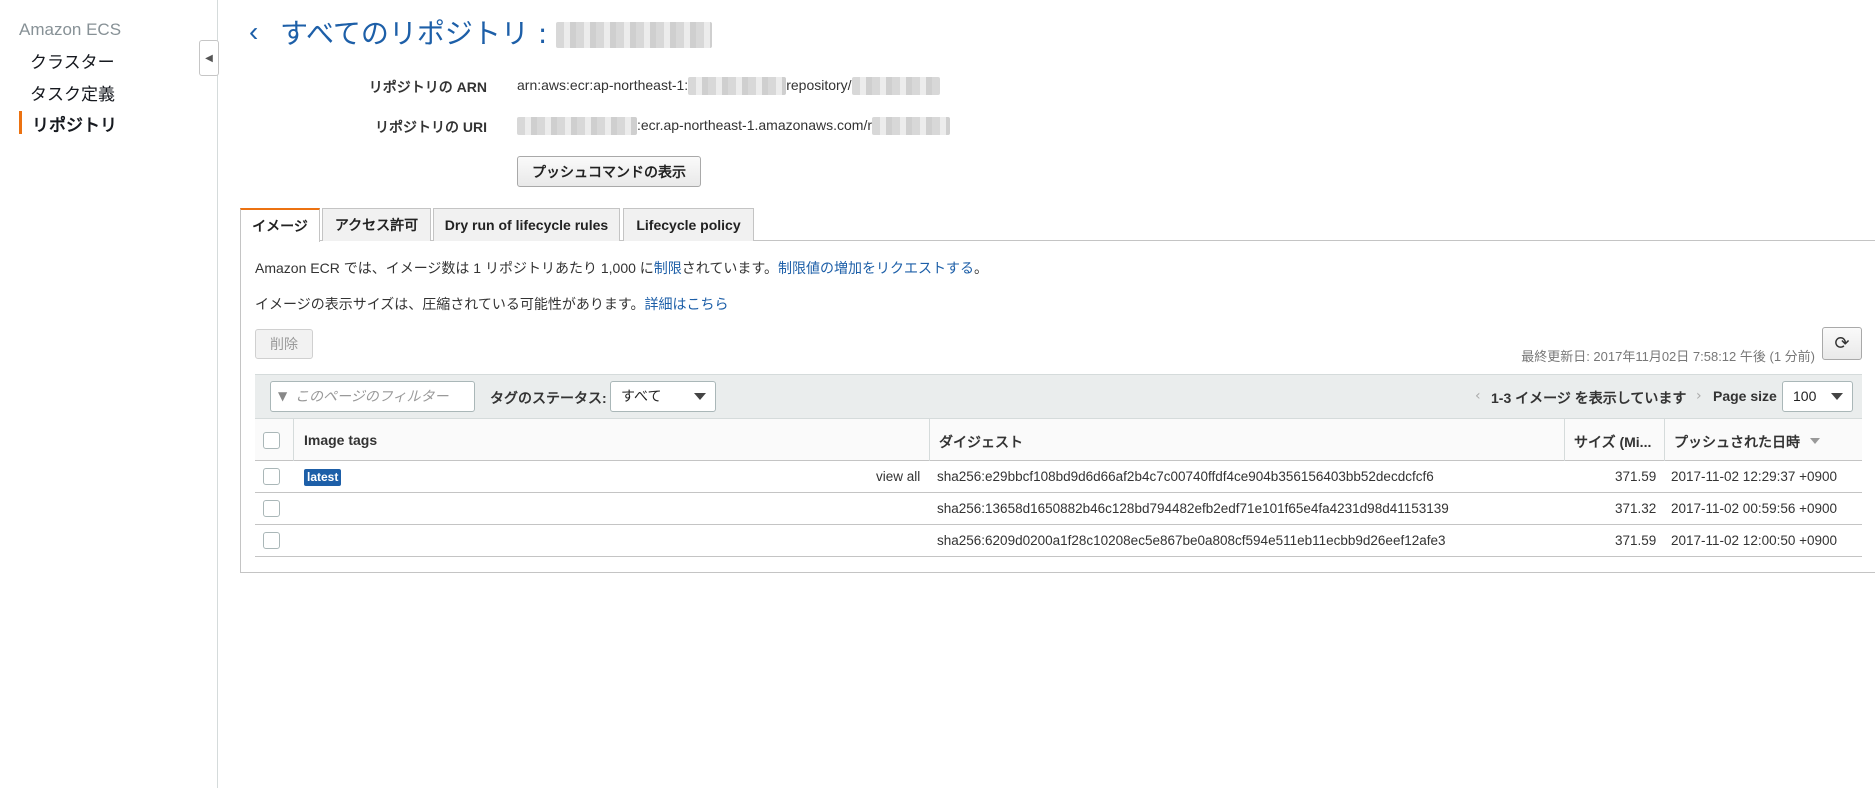  Describe the element at coordinates (1817, 396) in the screenshot. I see `page-size-select: 100` at that location.